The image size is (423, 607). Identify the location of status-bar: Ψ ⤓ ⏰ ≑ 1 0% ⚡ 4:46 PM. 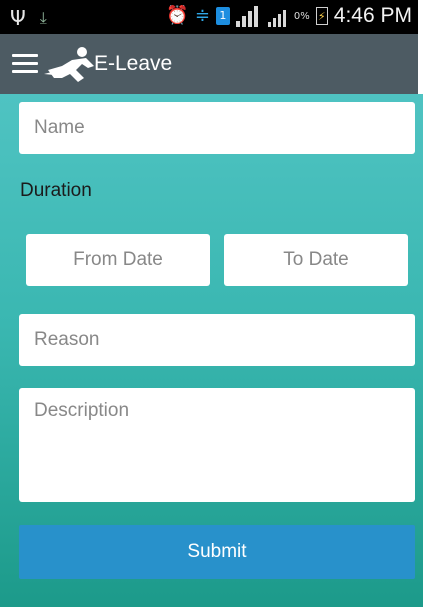
(209, 17).